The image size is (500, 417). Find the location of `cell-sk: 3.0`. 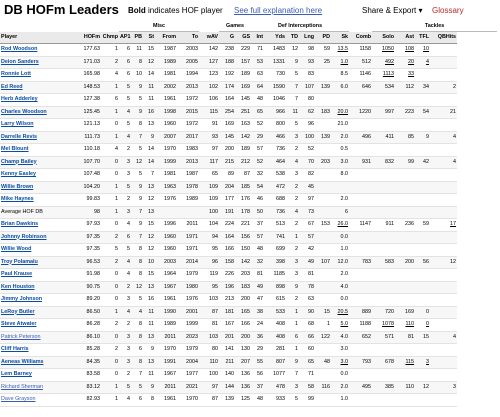

cell-sk: 3.0 is located at coordinates (340, 362).